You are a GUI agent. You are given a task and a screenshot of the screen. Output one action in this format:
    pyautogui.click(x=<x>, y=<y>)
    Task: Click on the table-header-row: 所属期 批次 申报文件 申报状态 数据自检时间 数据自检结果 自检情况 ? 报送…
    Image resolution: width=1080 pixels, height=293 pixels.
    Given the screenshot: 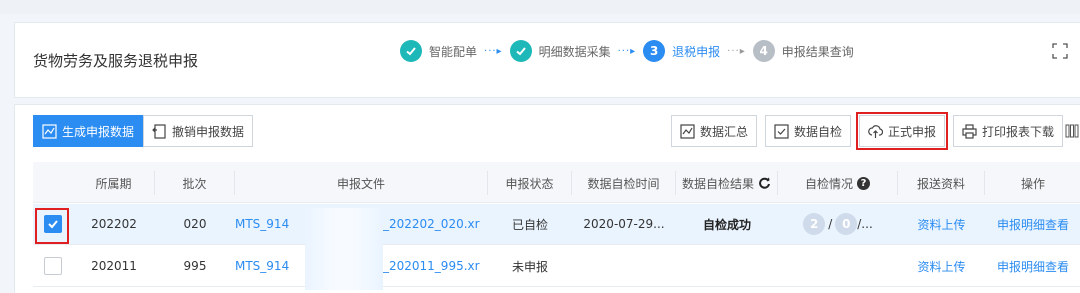 What is the action you would take?
    pyautogui.click(x=556, y=182)
    